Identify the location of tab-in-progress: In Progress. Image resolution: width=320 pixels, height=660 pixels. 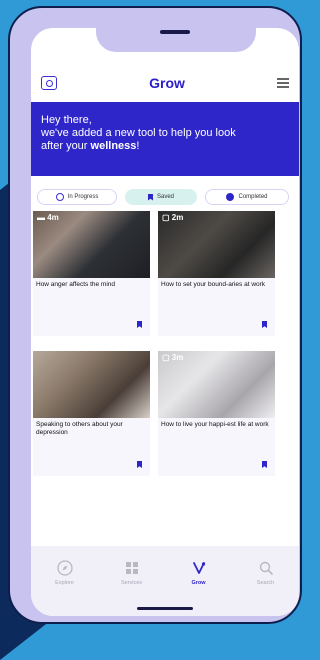
(77, 197).